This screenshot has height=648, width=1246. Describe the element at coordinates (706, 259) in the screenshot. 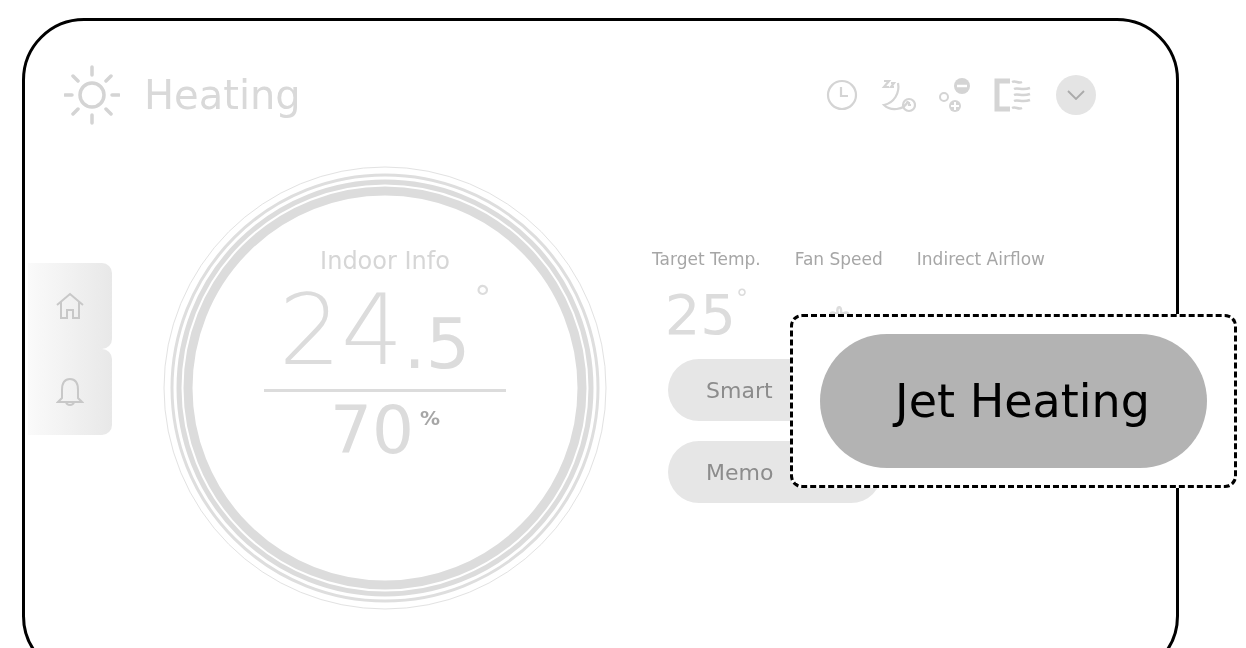

I see `setting-label: Target Temp.` at that location.